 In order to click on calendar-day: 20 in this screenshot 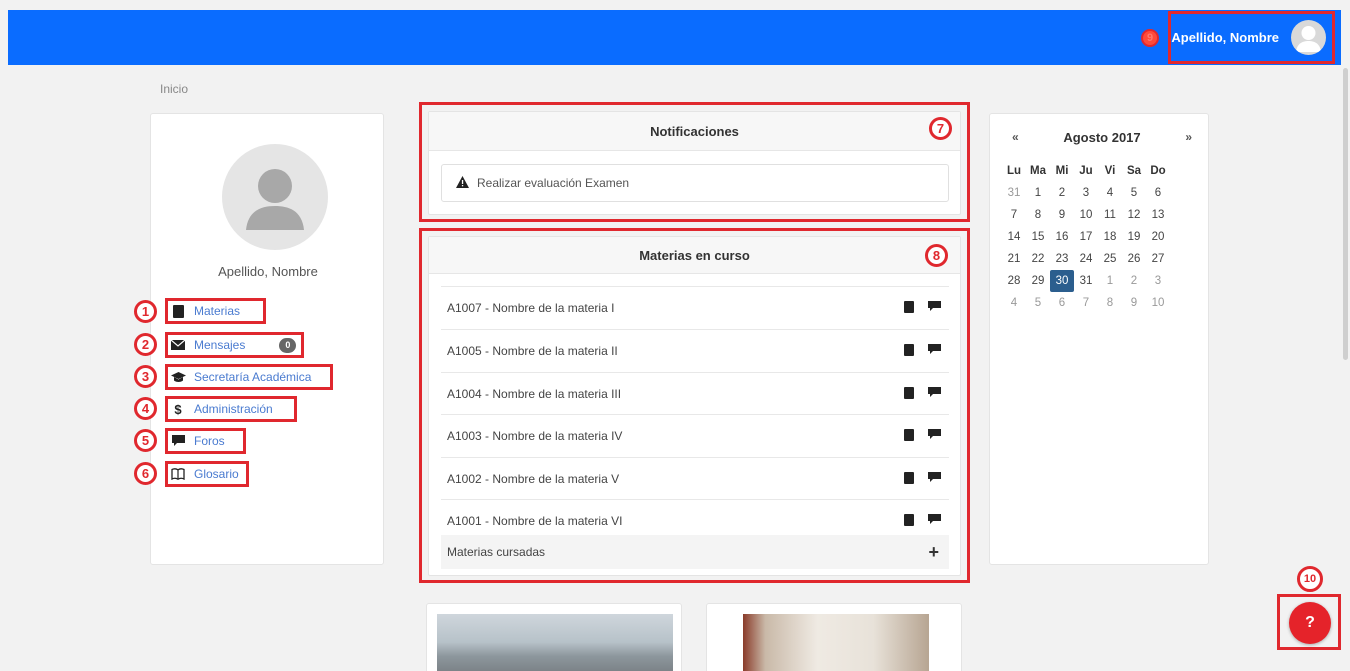, I will do `click(1158, 237)`.